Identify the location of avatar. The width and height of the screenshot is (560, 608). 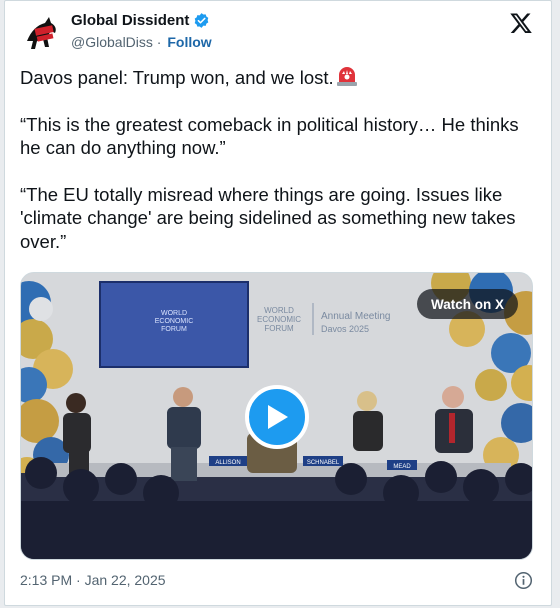
(43, 33).